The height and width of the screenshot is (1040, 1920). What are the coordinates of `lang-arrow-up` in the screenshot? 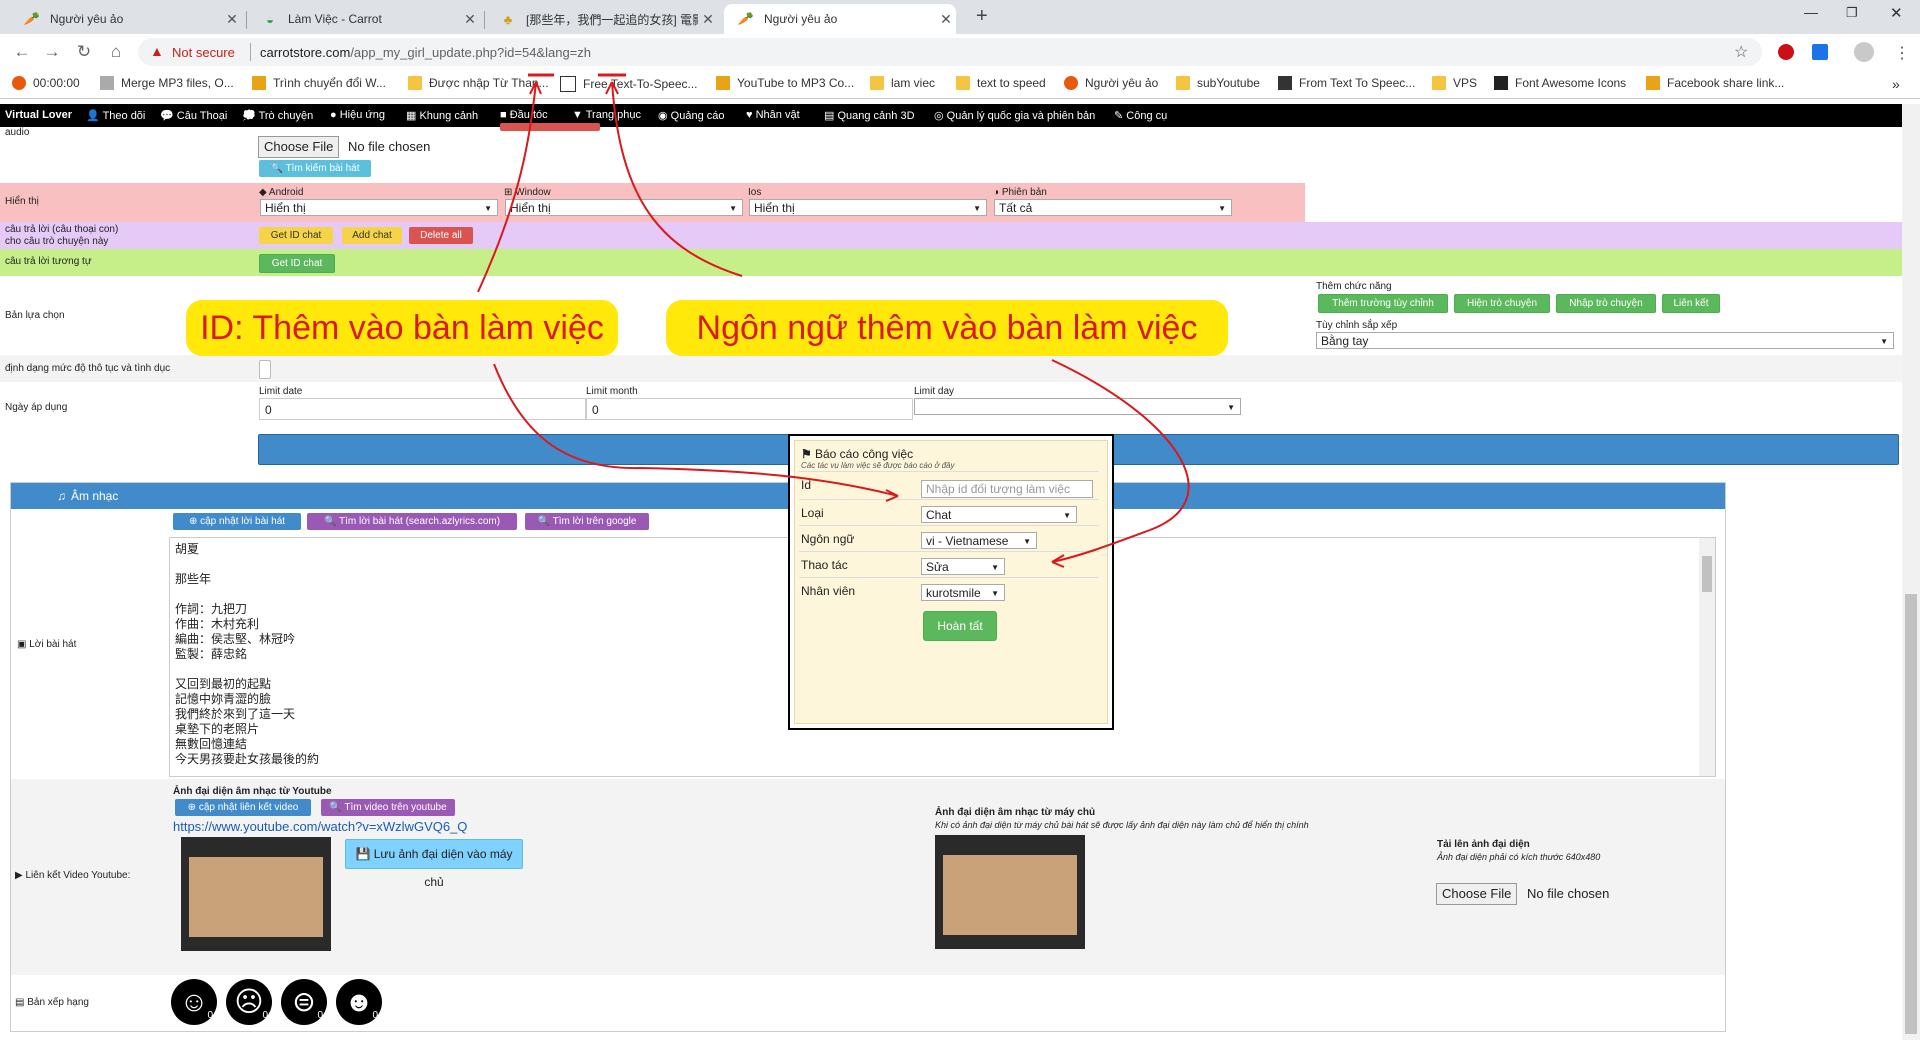 It's located at (677, 179).